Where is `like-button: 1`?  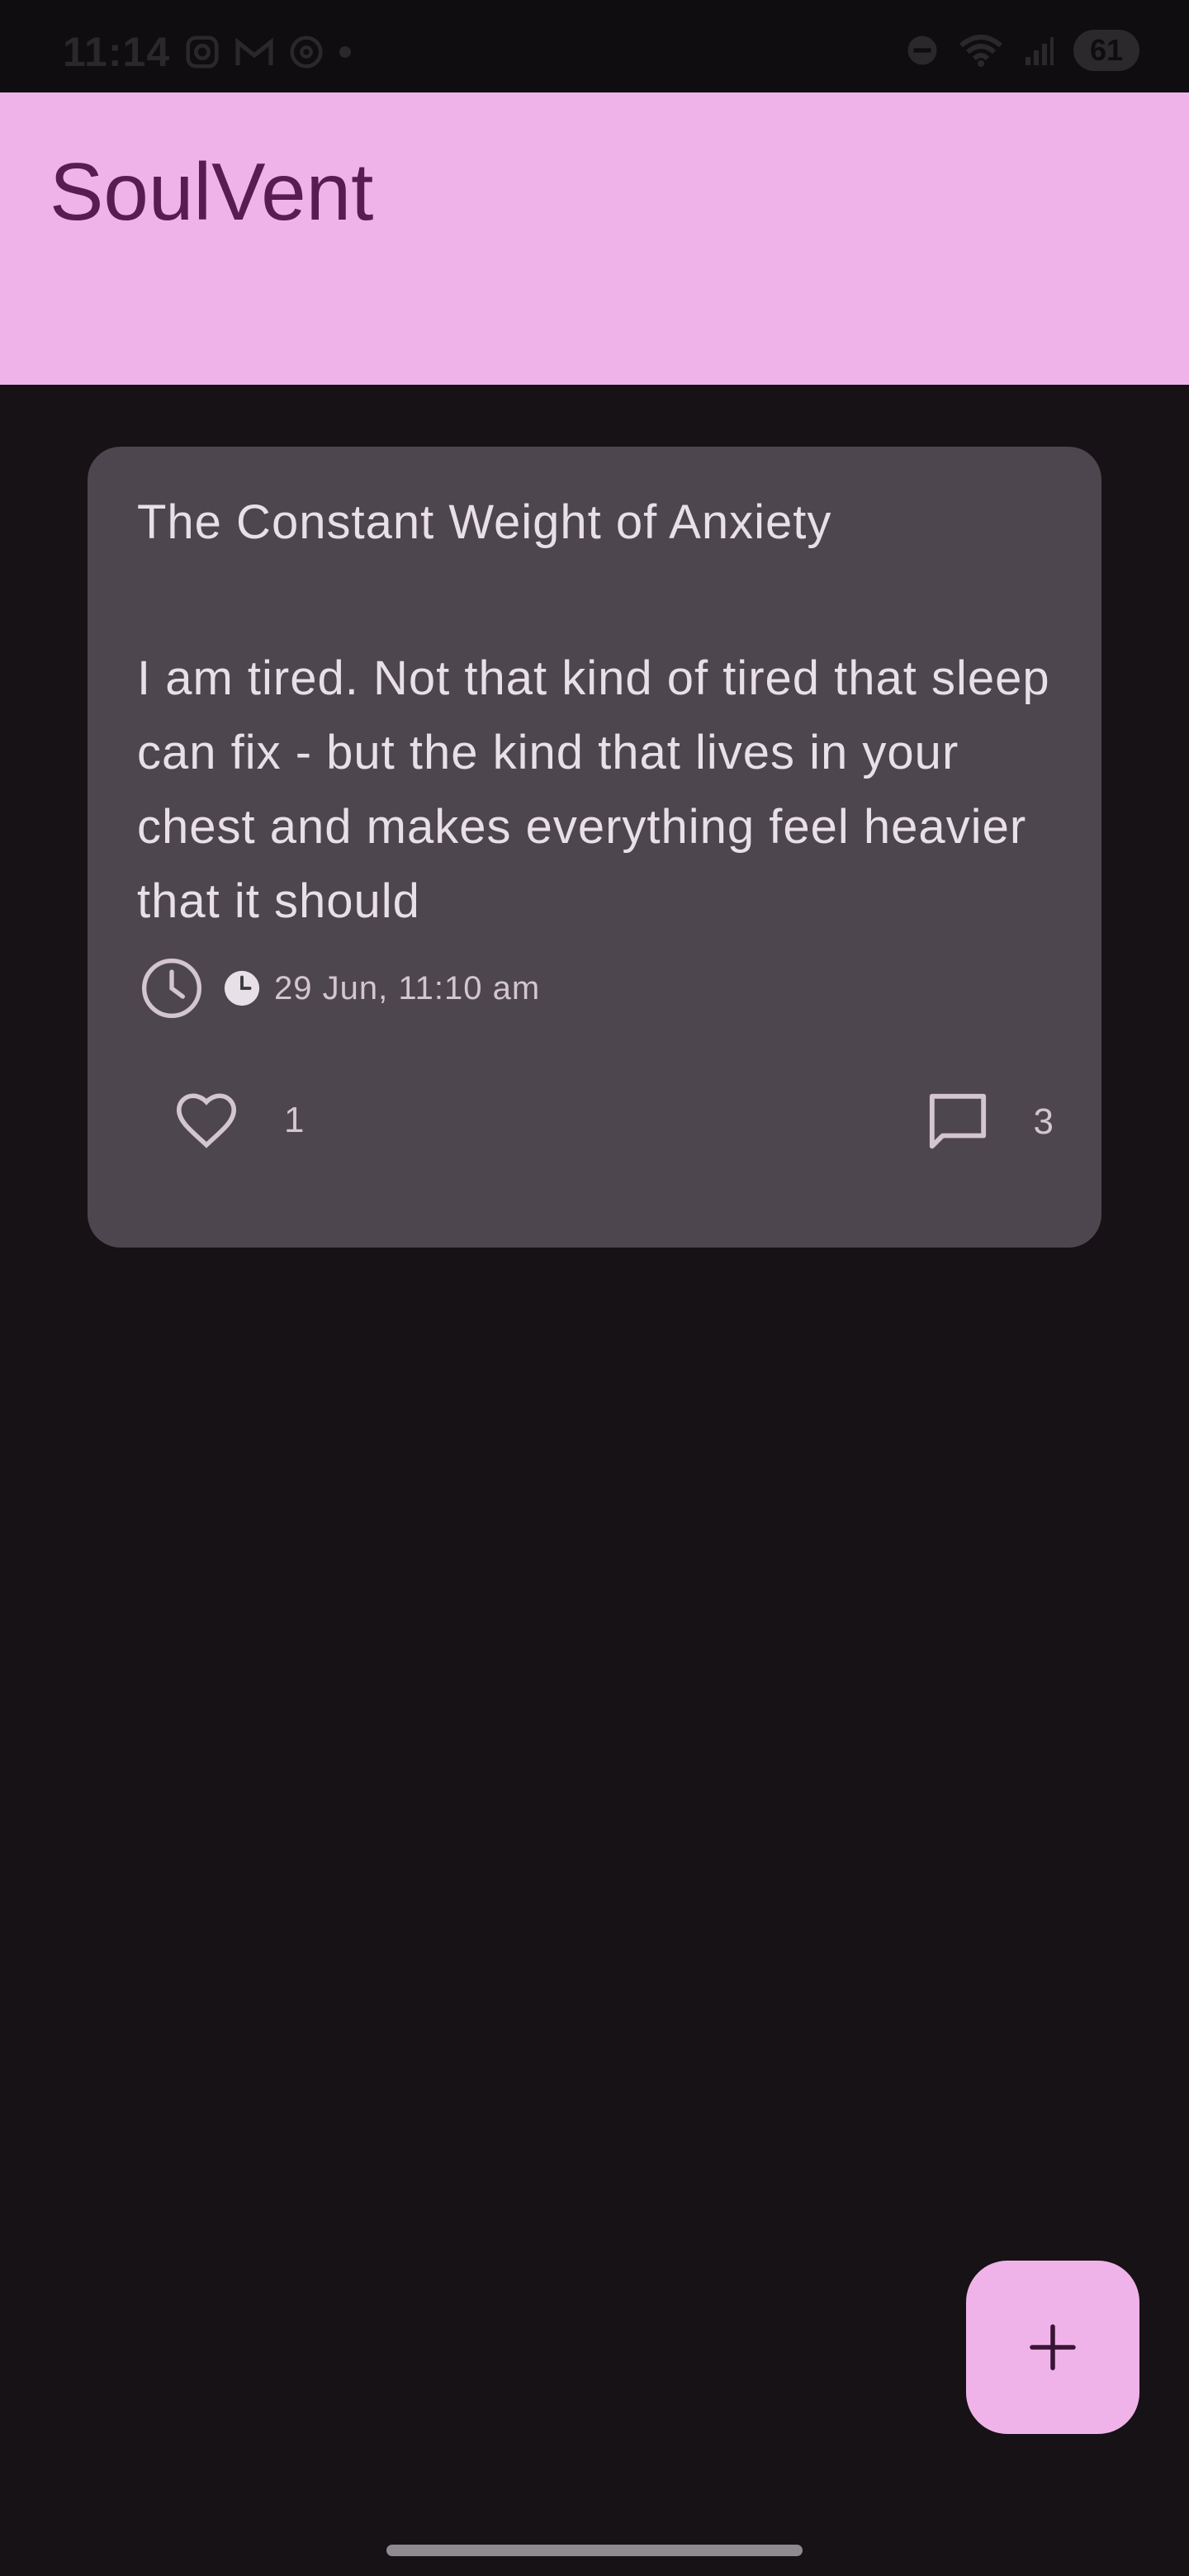 like-button: 1 is located at coordinates (238, 1120).